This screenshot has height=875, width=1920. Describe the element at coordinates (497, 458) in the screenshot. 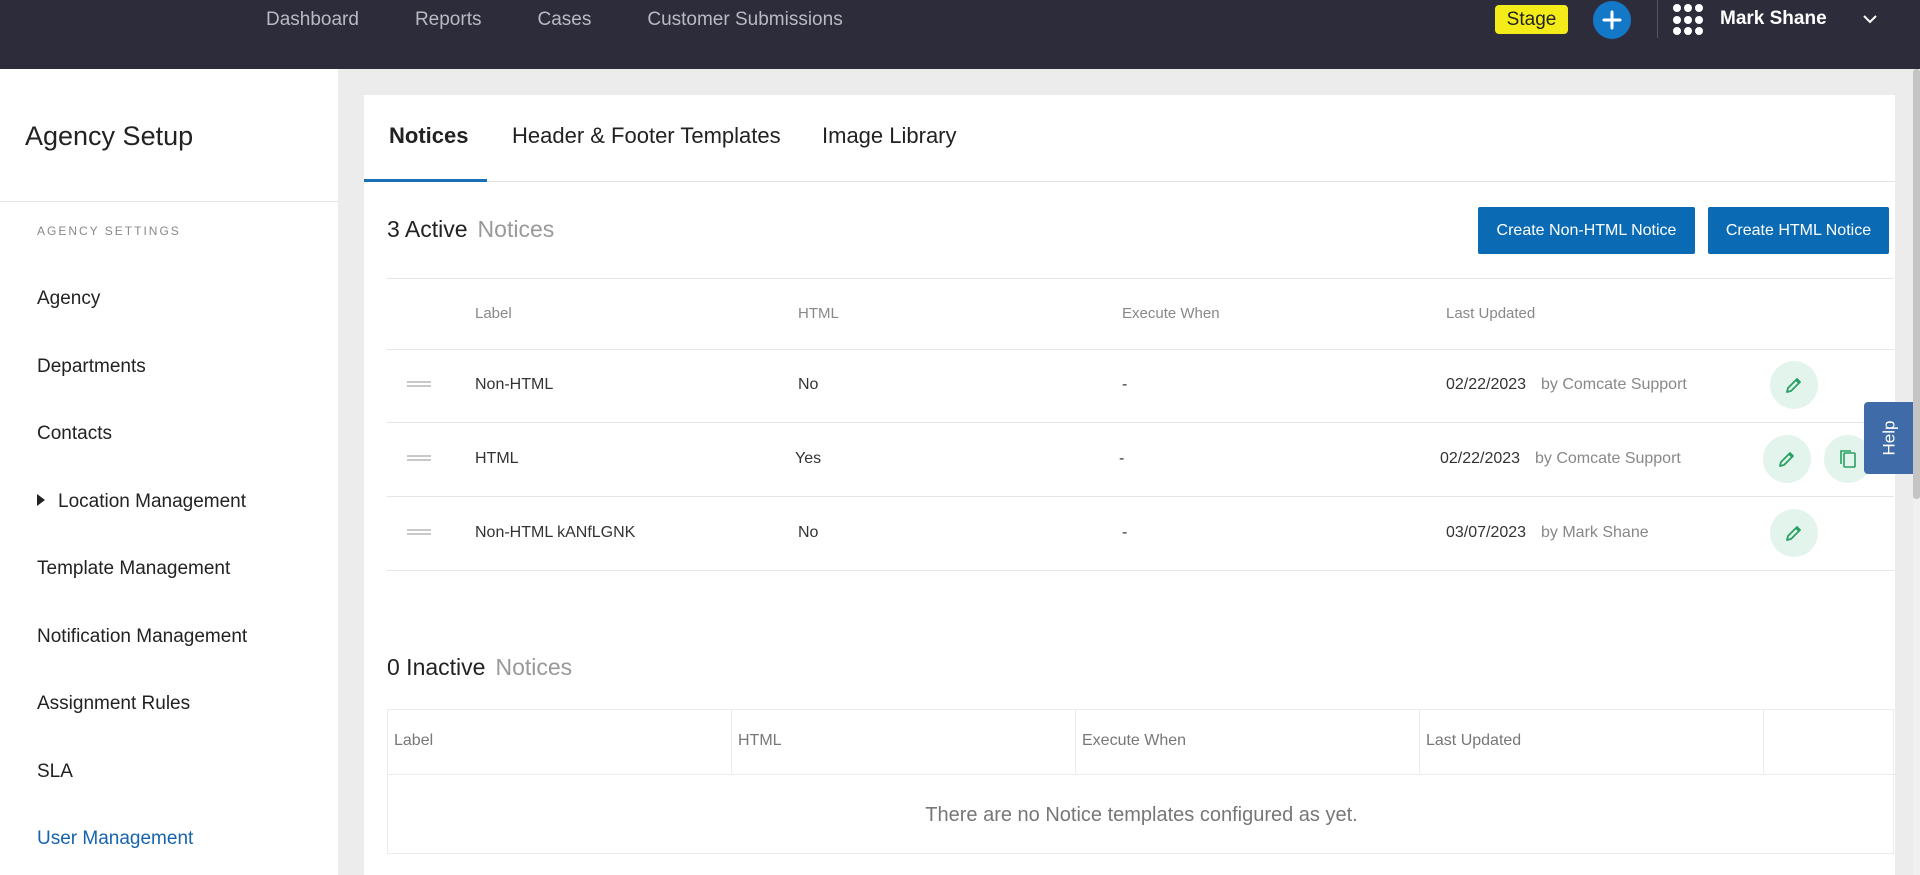

I see `row-label: HTML` at that location.